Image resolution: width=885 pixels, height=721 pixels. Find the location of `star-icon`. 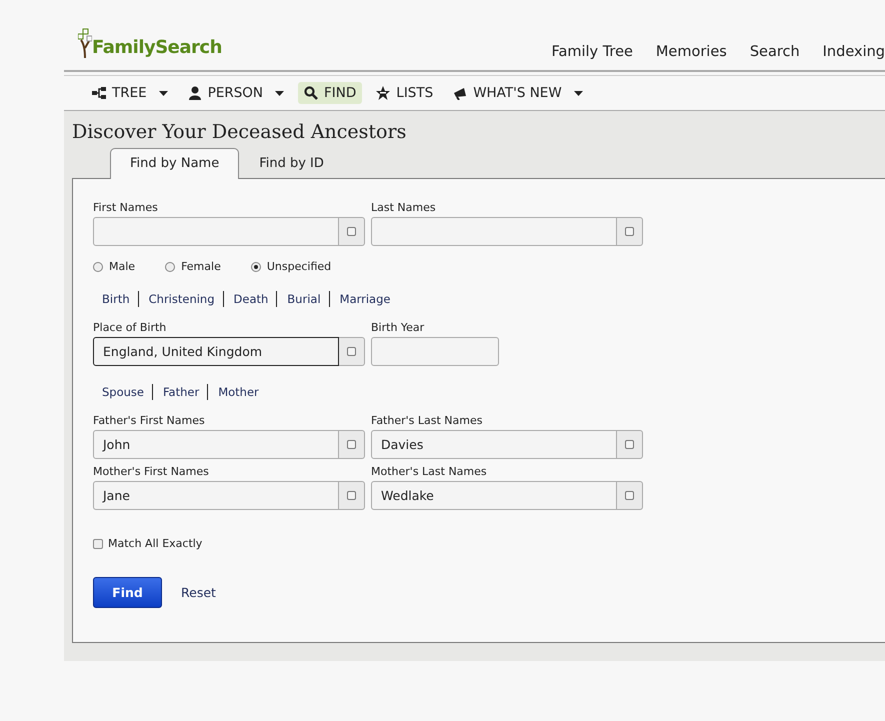

star-icon is located at coordinates (383, 93).